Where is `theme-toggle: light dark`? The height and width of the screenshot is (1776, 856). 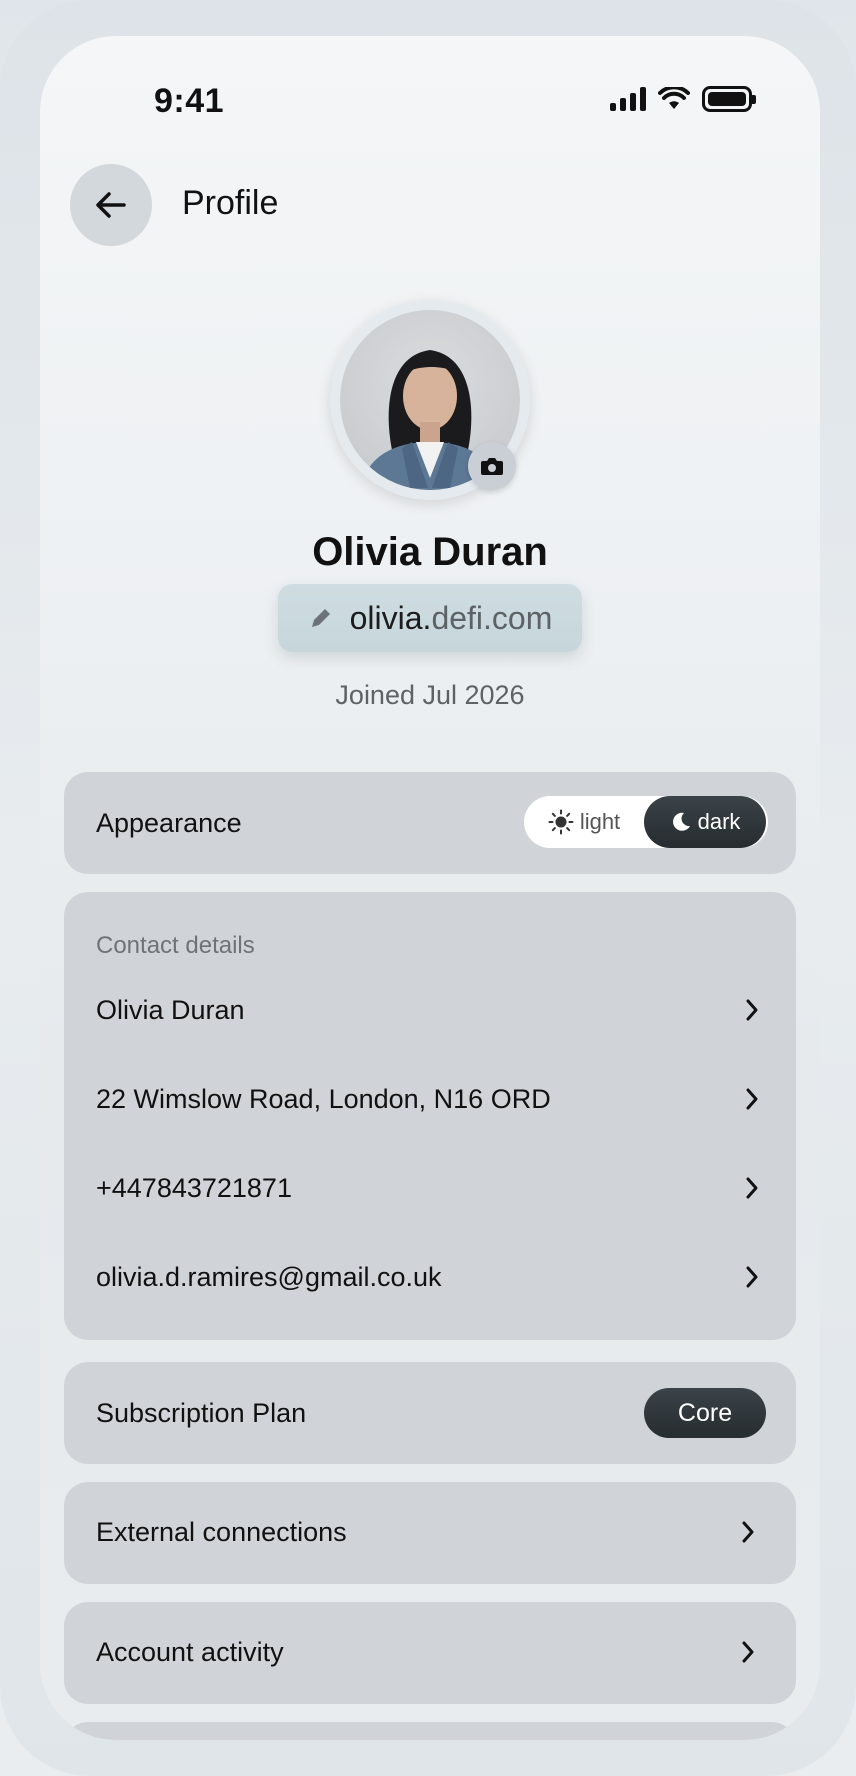
theme-toggle: light dark is located at coordinates (646, 822).